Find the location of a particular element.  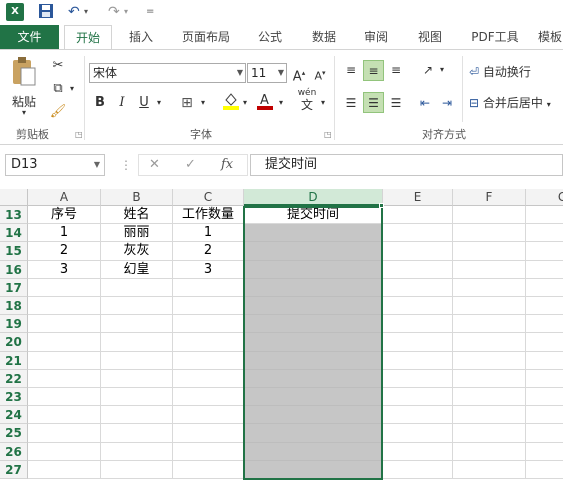

formula-bar-splitter: ⋮ is located at coordinates (126, 165).